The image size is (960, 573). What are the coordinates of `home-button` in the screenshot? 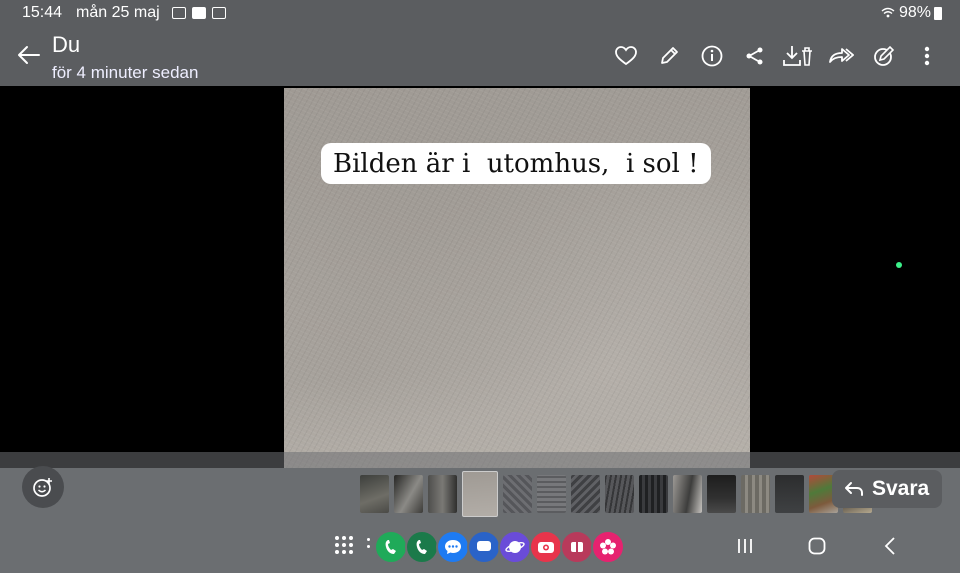 It's located at (817, 546).